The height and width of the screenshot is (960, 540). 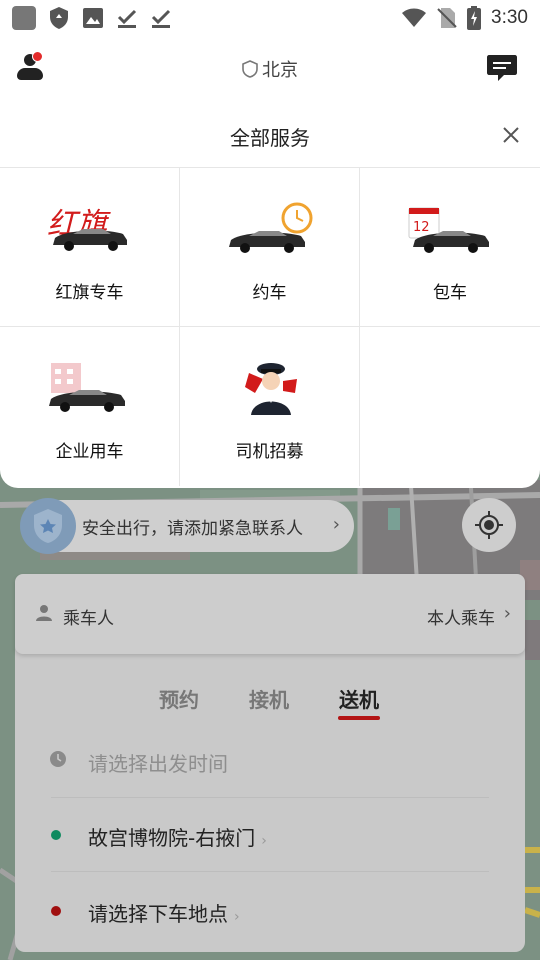 I want to click on city-selector: 北京, so click(x=270, y=69).